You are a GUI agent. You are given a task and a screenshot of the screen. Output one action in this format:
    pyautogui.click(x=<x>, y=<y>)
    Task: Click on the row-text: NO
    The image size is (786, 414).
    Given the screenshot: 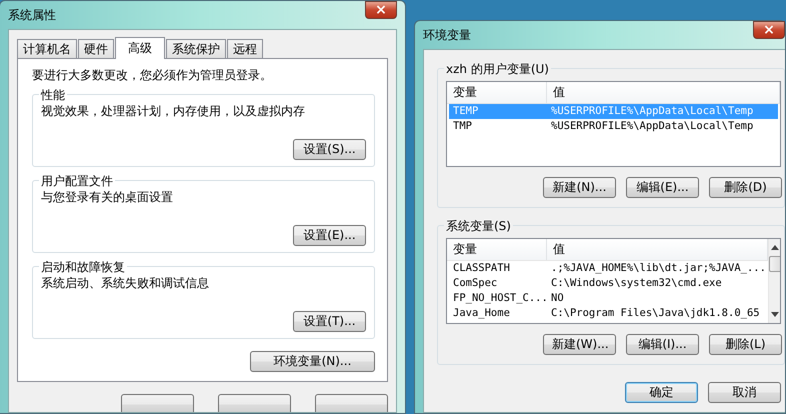 What is the action you would take?
    pyautogui.click(x=557, y=298)
    